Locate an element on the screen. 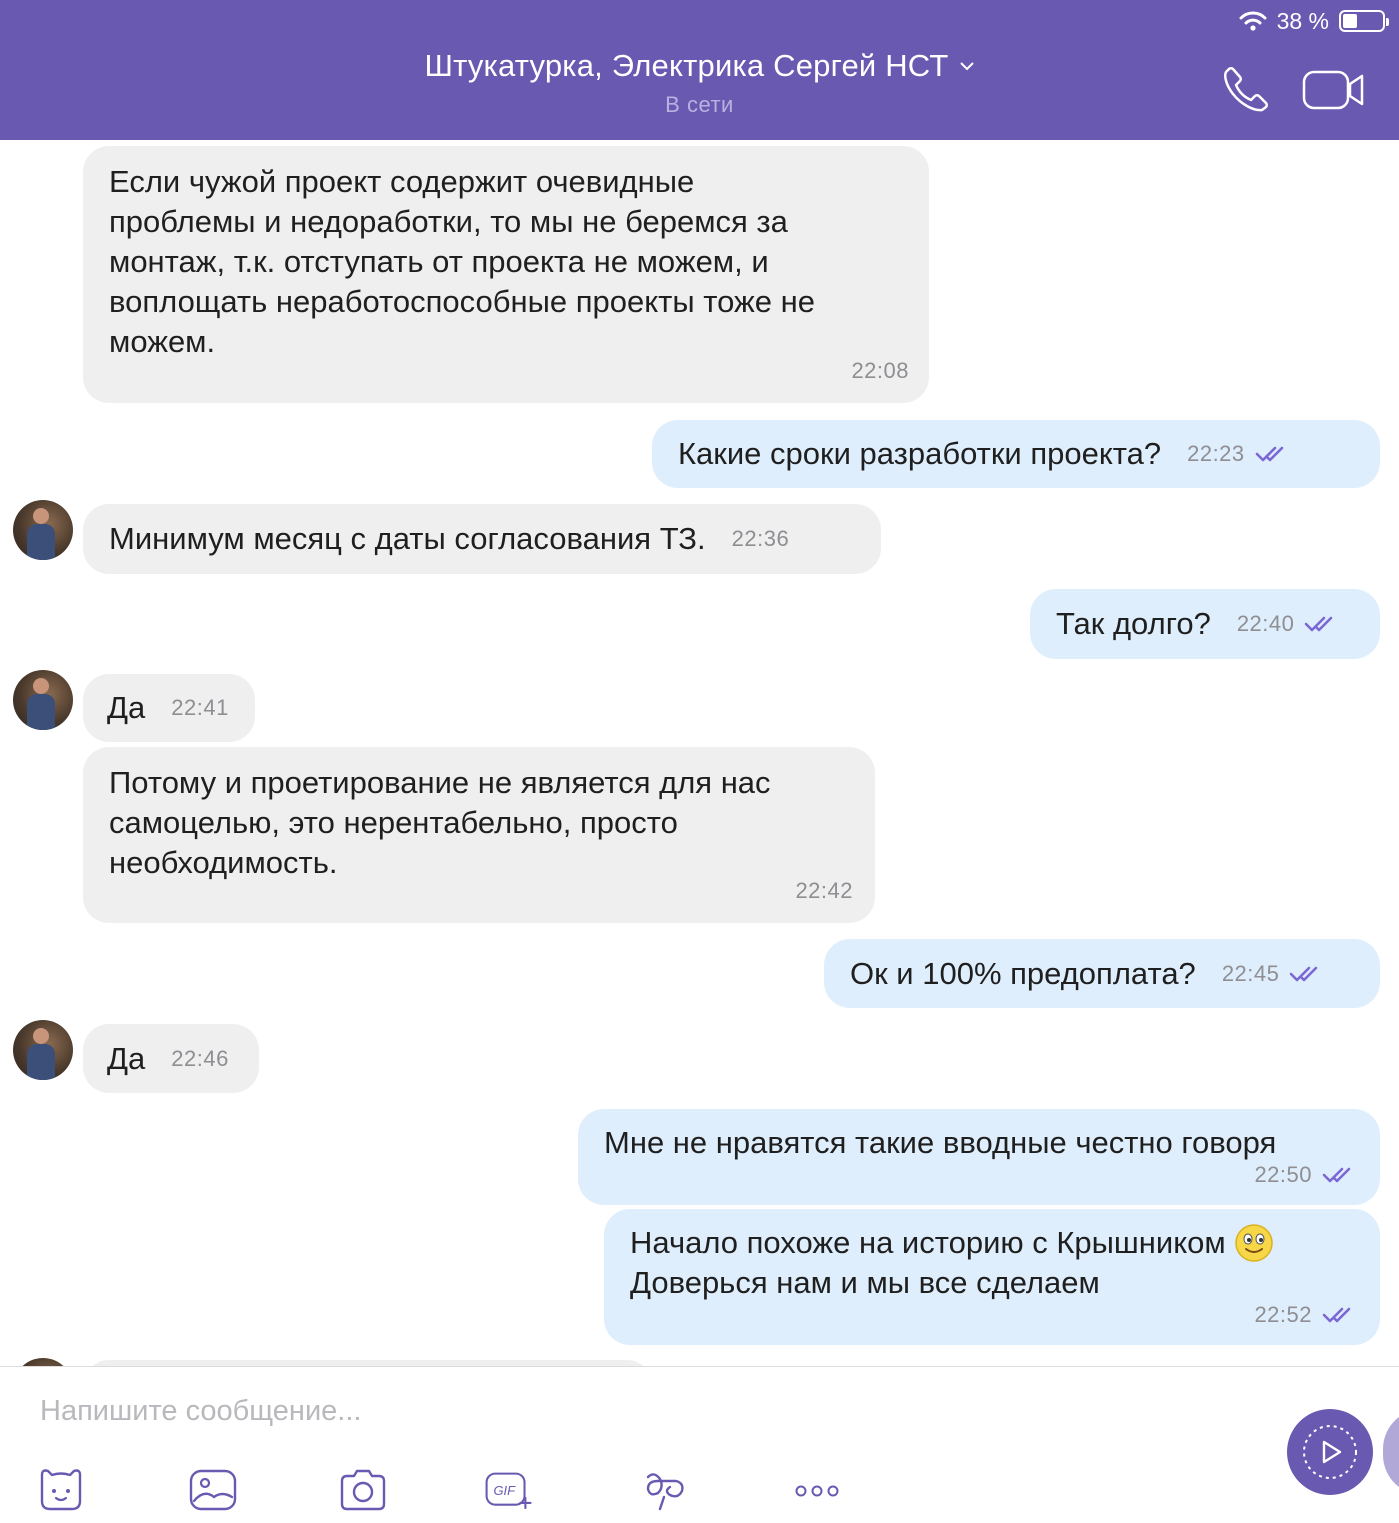 This screenshot has height=1523, width=1399. video-message-button is located at coordinates (1330, 1452).